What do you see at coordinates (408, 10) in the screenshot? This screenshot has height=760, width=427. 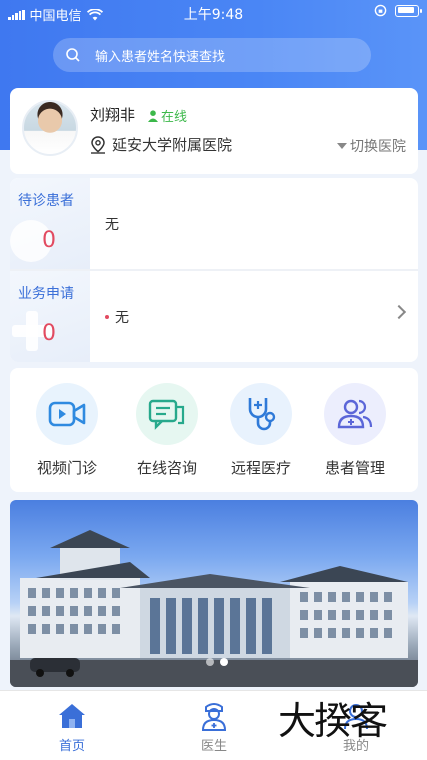 I see `battery-icon` at bounding box center [408, 10].